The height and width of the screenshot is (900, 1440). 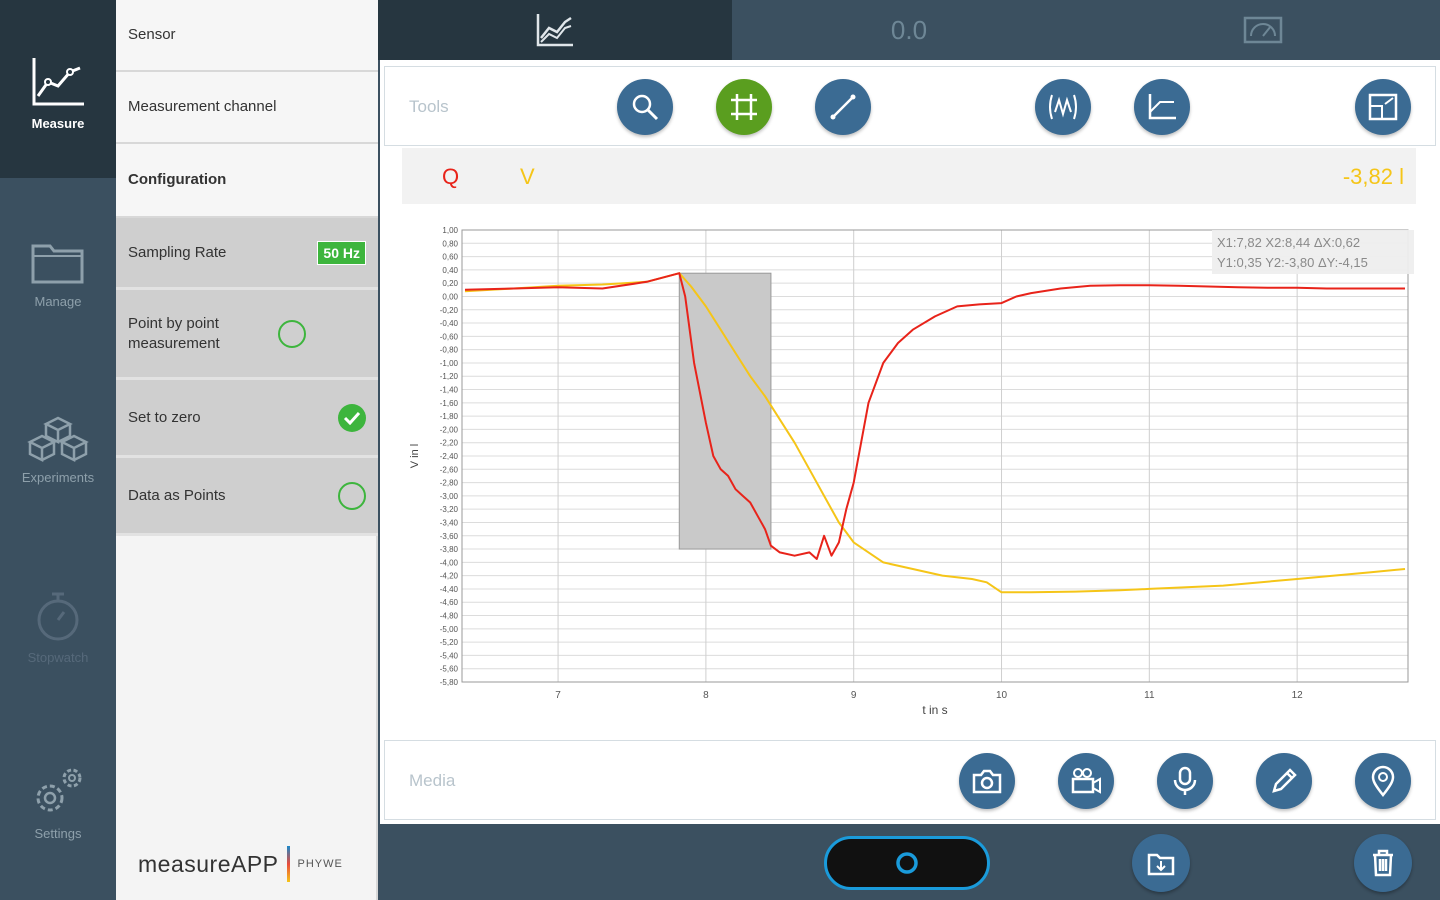 What do you see at coordinates (59, 790) in the screenshot?
I see `gears-icon` at bounding box center [59, 790].